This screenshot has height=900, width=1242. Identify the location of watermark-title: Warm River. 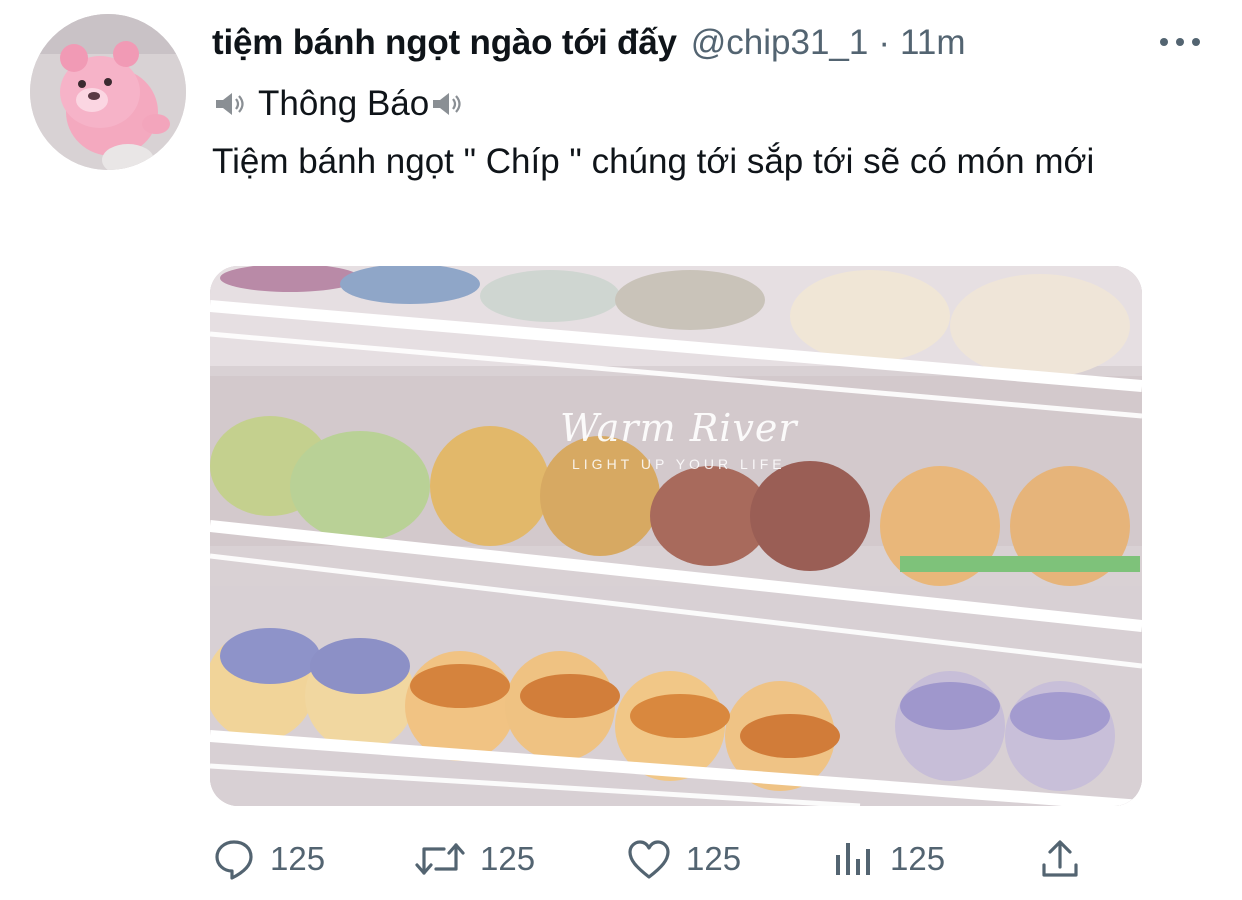
(679, 428).